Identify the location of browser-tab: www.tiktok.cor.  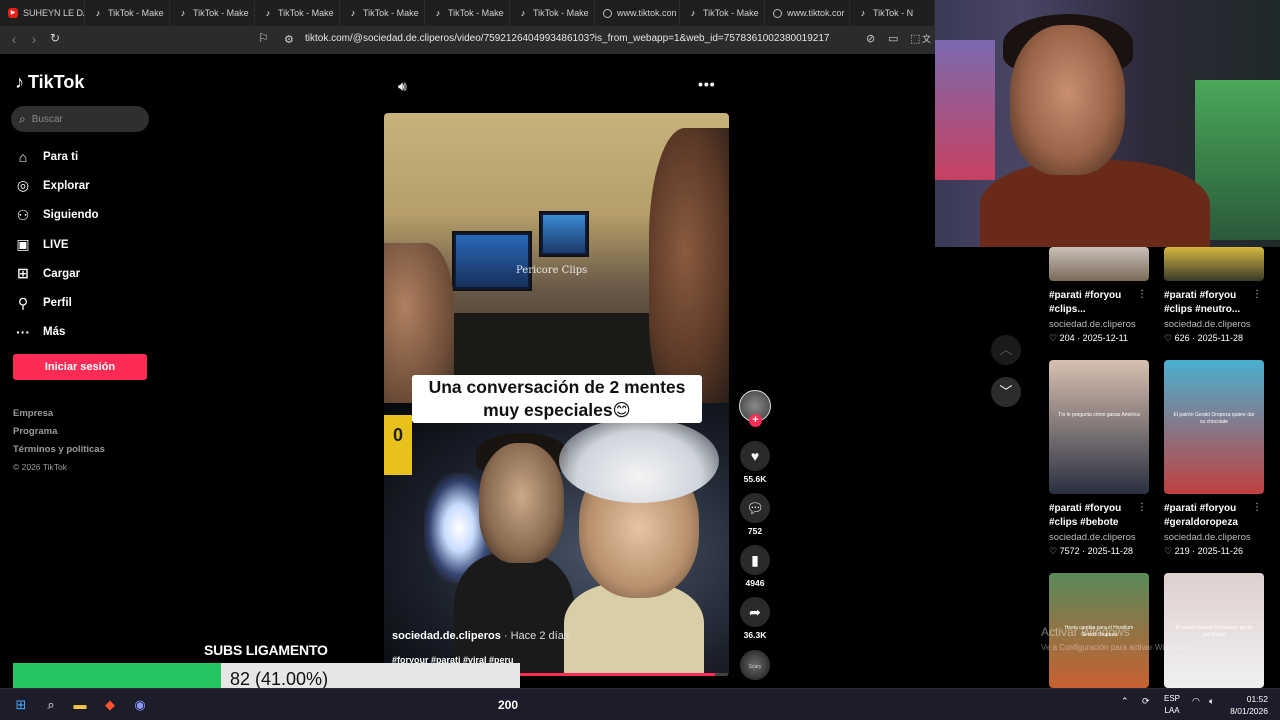
(807, 13).